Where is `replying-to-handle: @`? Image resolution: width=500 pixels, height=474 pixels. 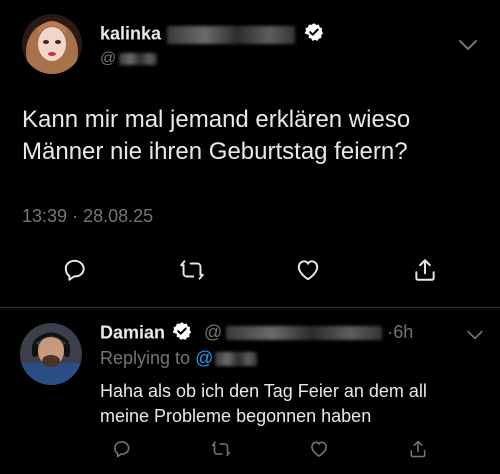 replying-to-handle: @ is located at coordinates (204, 358).